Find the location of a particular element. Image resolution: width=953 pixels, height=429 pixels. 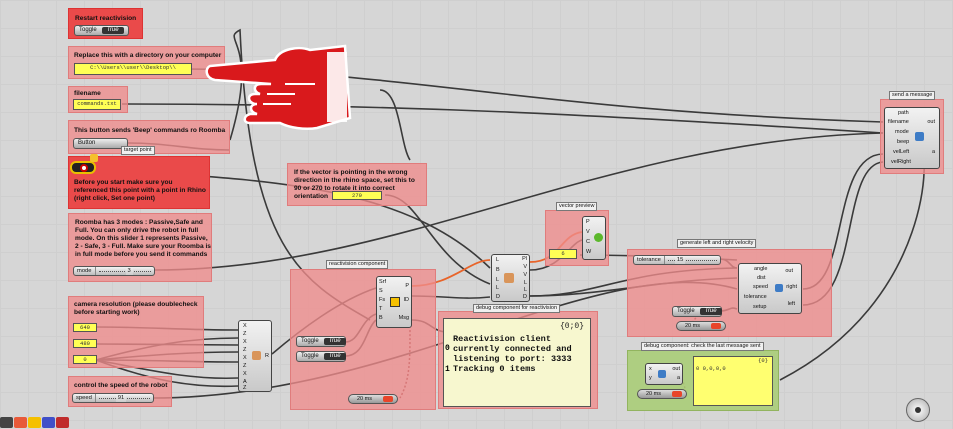

bottom-toolbar is located at coordinates (34, 422).